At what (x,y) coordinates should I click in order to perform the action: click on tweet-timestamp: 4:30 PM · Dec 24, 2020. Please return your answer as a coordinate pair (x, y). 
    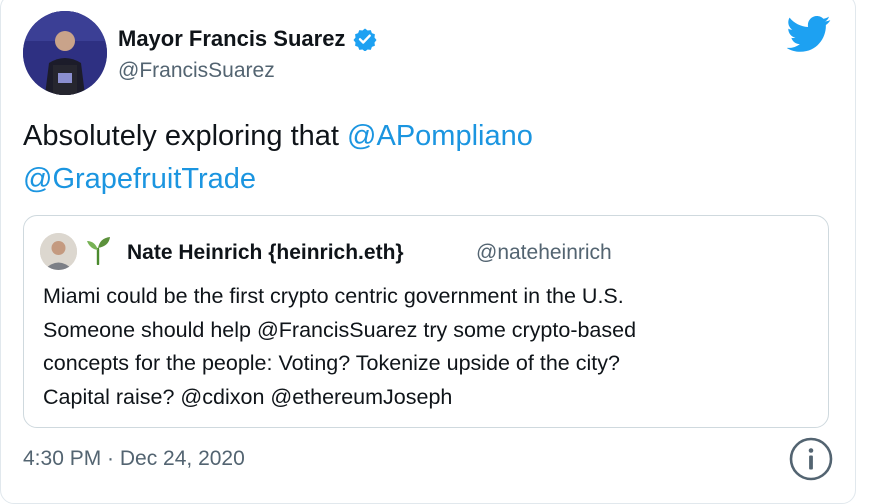
    Looking at the image, I should click on (134, 459).